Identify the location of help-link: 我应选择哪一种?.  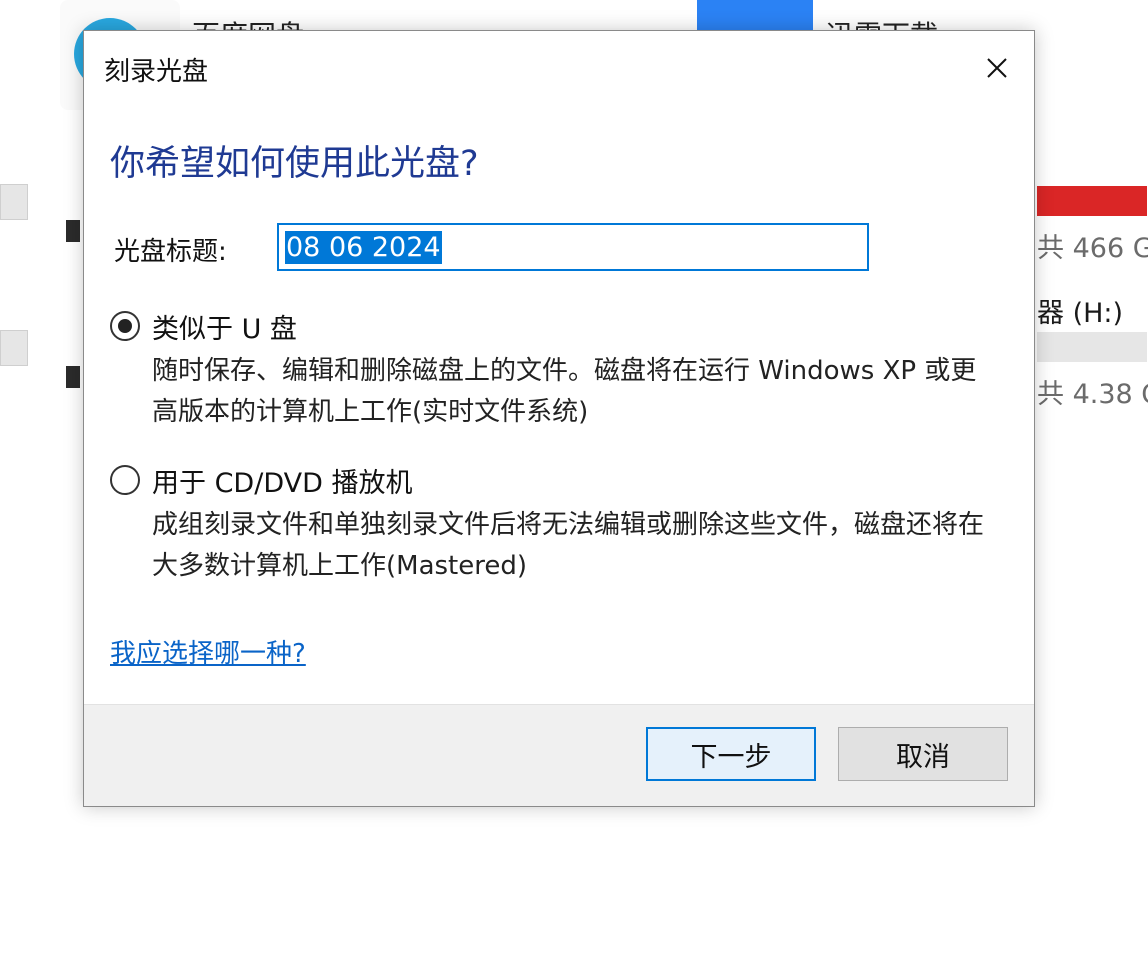
(208, 651).